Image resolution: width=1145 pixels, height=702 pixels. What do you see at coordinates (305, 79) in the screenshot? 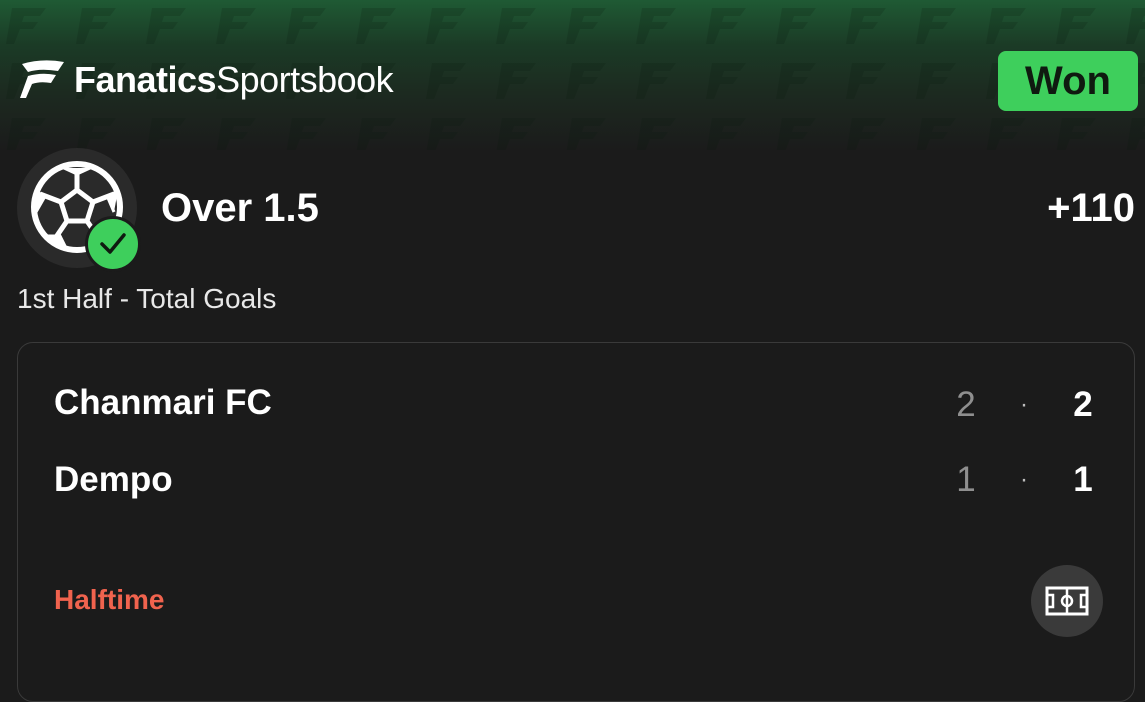
I see `brand-name-light: Sportsbook` at bounding box center [305, 79].